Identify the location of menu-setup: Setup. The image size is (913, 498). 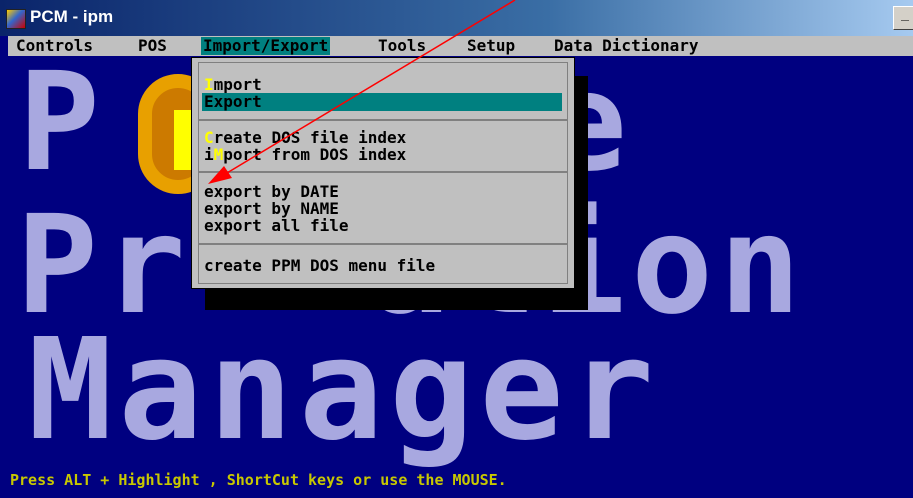
(491, 46).